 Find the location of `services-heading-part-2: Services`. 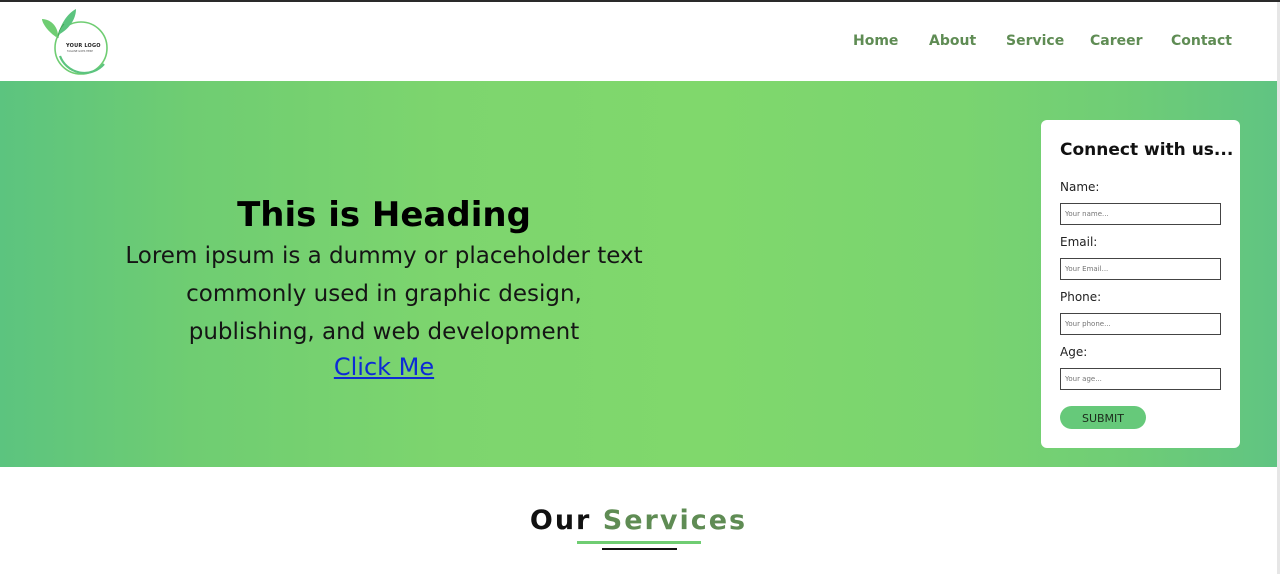

services-heading-part-2: Services is located at coordinates (675, 520).